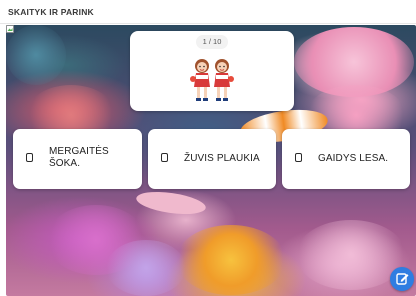 The image size is (416, 296). Describe the element at coordinates (353, 158) in the screenshot. I see `answer-label: GAIDYS LESA.` at that location.